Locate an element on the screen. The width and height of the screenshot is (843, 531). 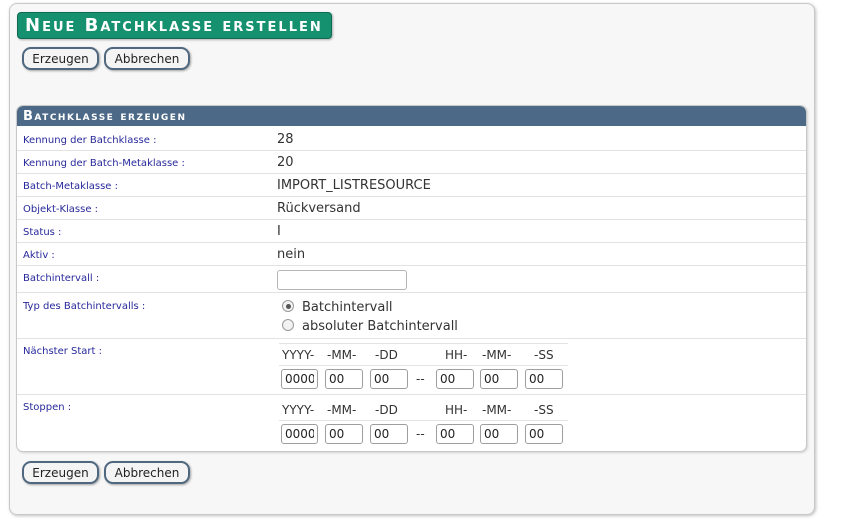
label-stop: Stoppen : is located at coordinates (47, 407).